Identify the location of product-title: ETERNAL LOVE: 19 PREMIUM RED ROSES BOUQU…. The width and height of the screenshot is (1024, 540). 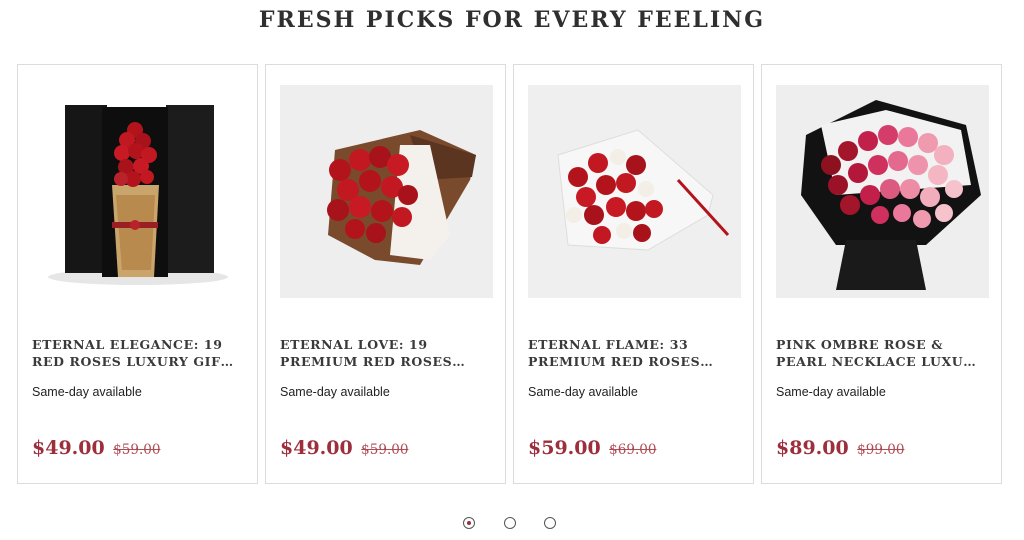
(385, 353).